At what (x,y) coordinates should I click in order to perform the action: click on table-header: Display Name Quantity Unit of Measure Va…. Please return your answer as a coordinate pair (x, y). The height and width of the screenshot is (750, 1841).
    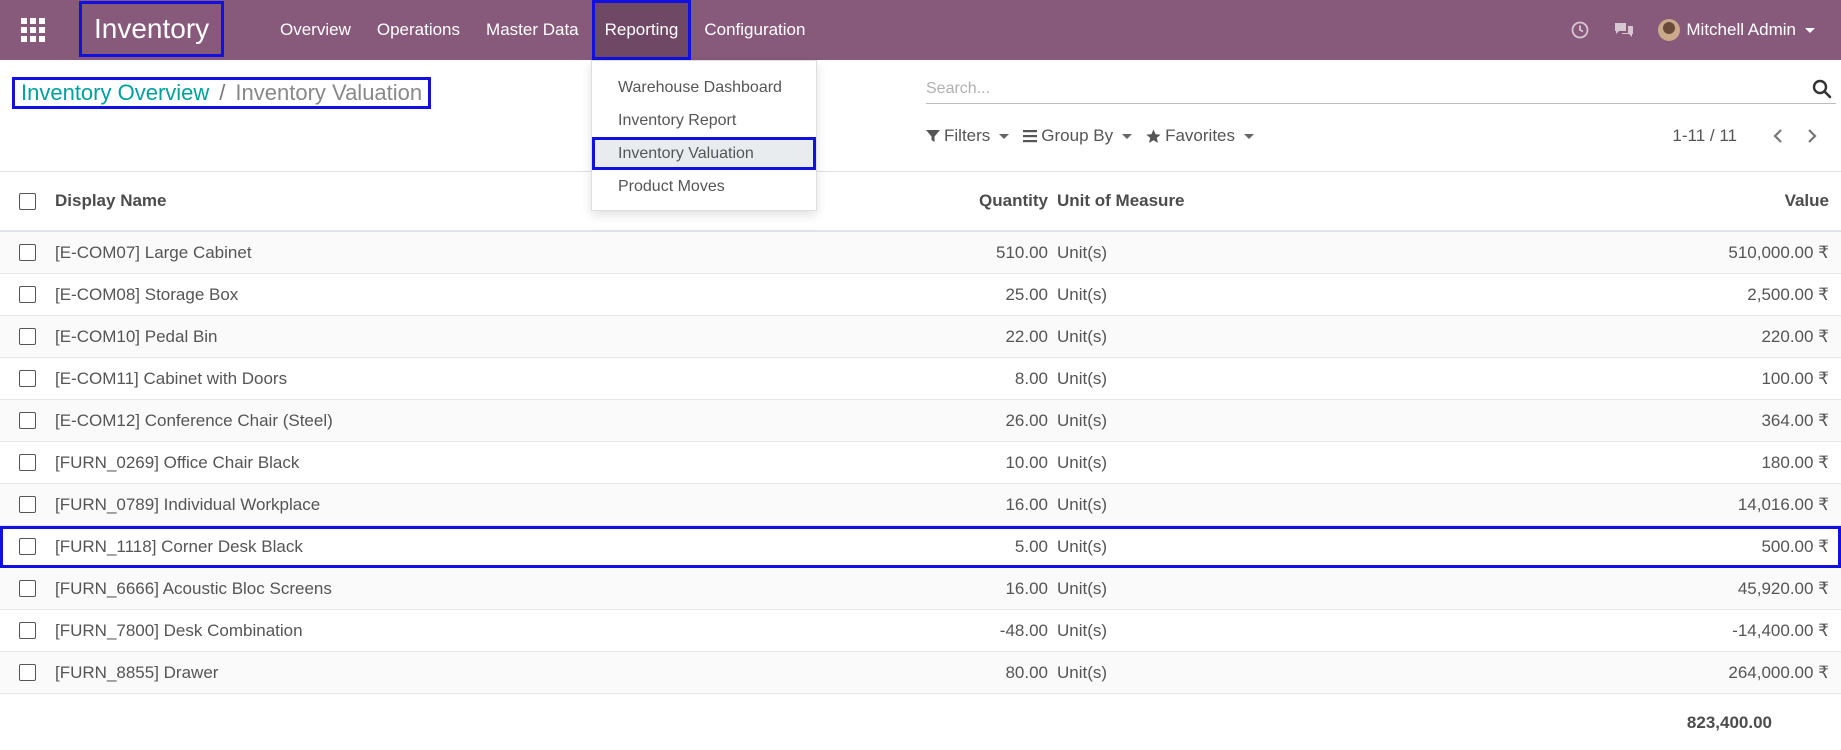
    Looking at the image, I should click on (920, 201).